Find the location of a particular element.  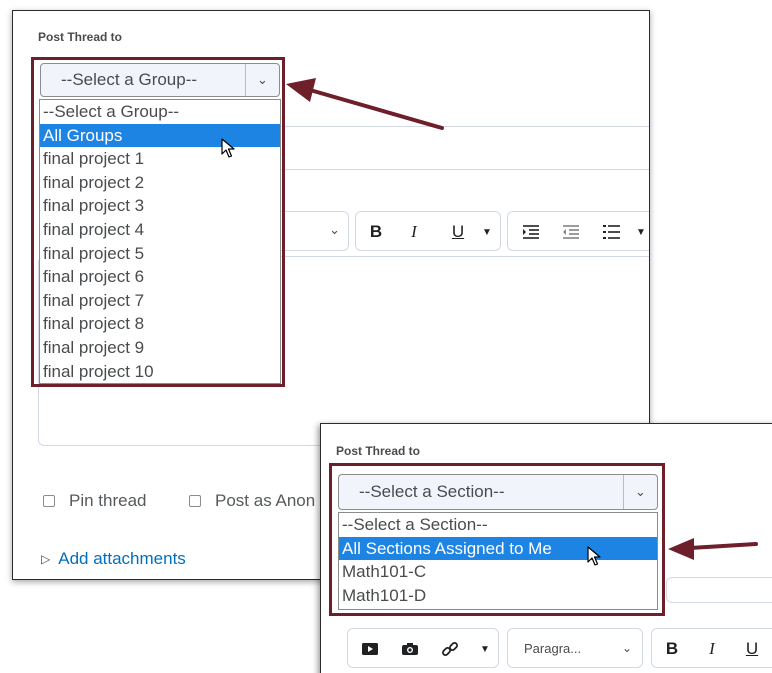

group-option: final project 1 is located at coordinates (160, 159).